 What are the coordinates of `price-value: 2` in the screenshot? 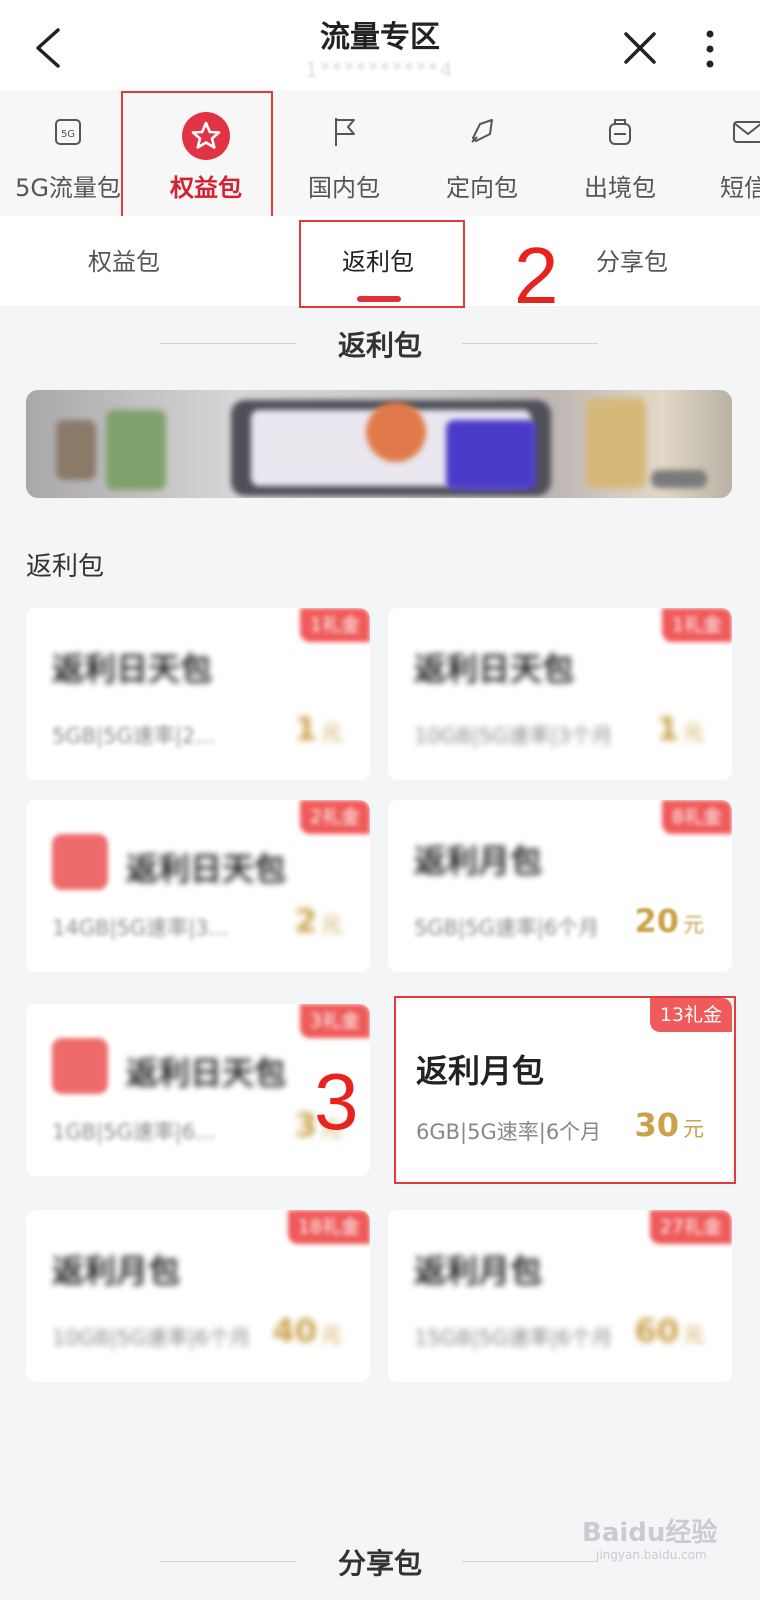 It's located at (305, 921).